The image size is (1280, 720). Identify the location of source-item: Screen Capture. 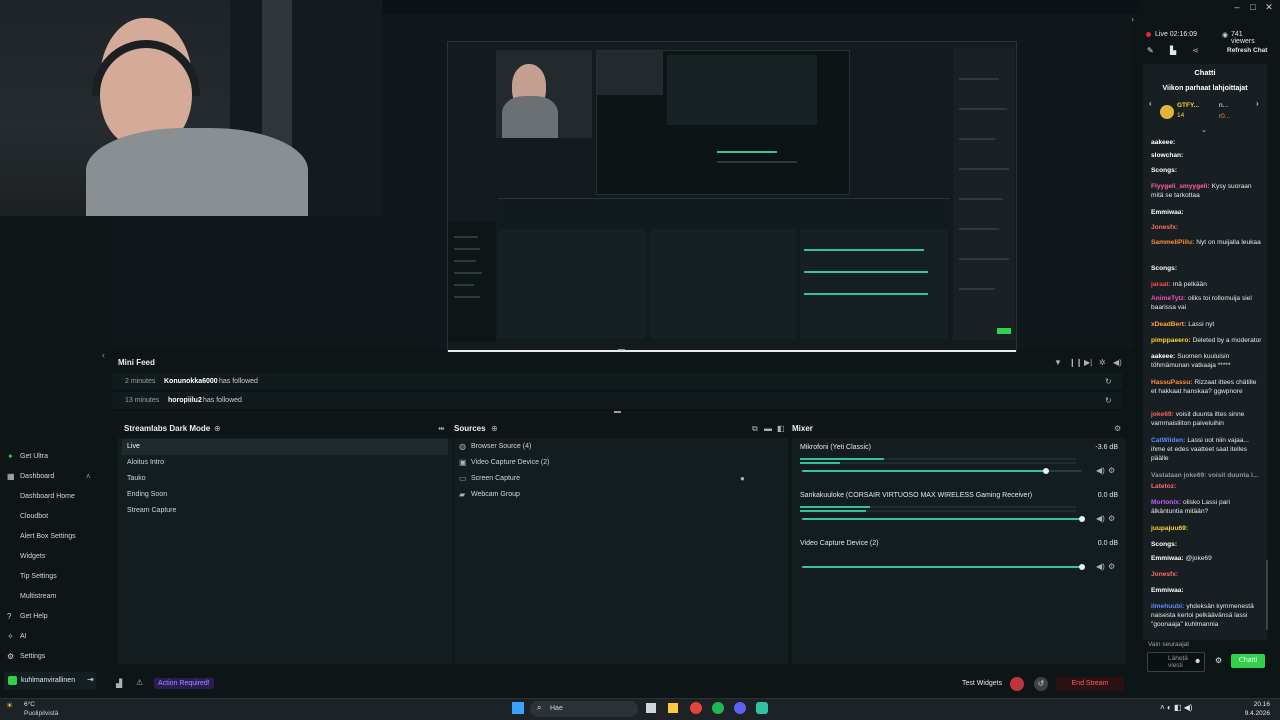
(495, 478).